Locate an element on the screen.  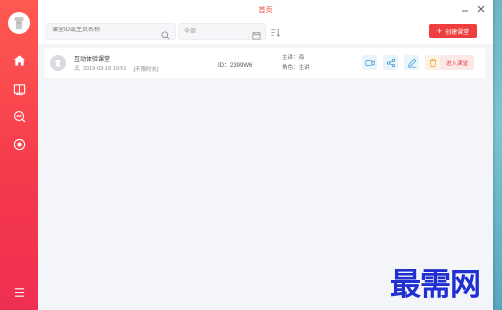
create-class-button: + 创建课堂 is located at coordinates (453, 31).